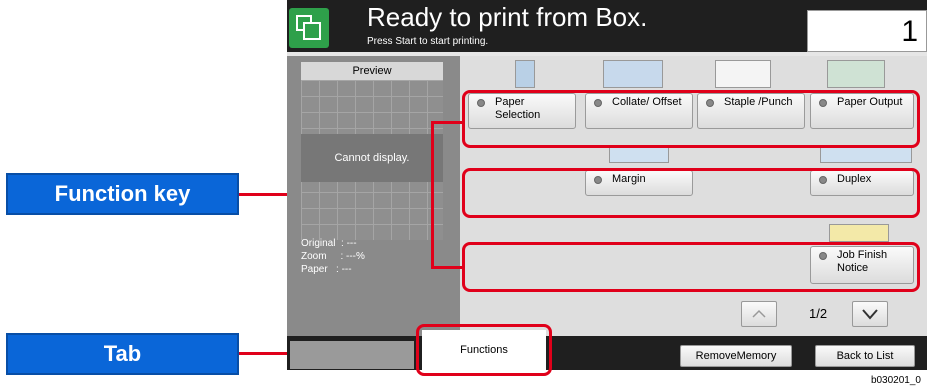 This screenshot has height=389, width=927. What do you see at coordinates (525, 74) in the screenshot?
I see `paper-selection-icon` at bounding box center [525, 74].